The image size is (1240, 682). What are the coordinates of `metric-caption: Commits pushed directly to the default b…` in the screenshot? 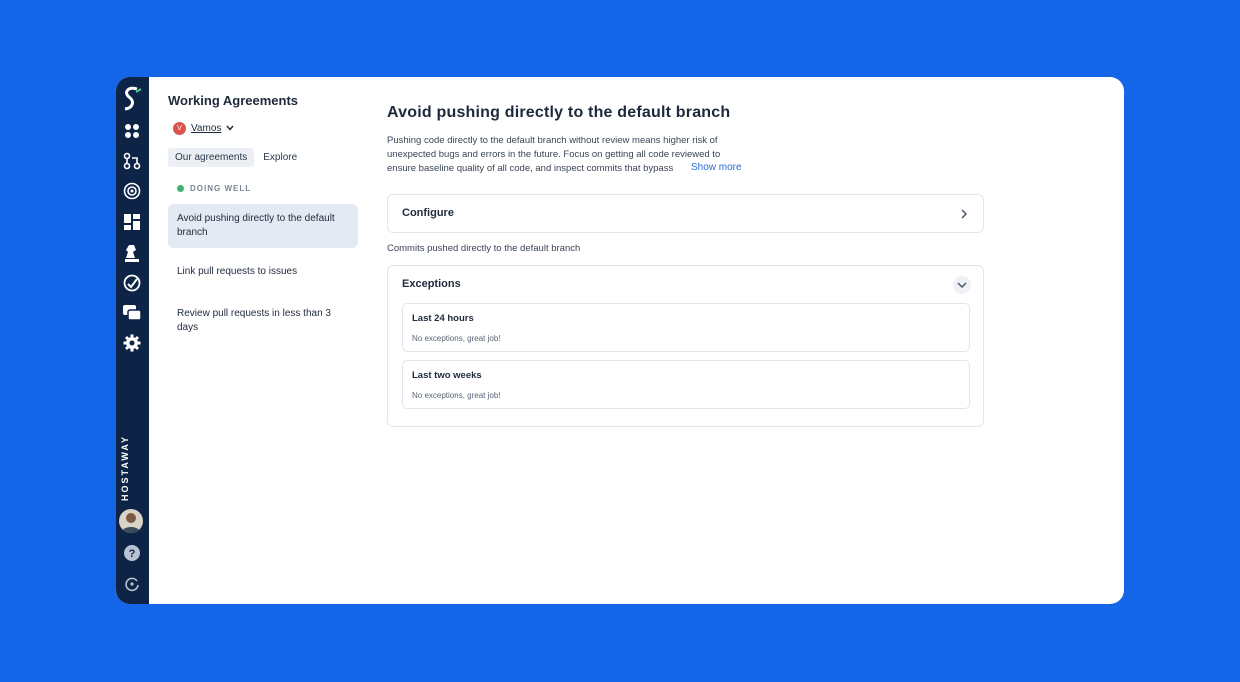 It's located at (484, 248).